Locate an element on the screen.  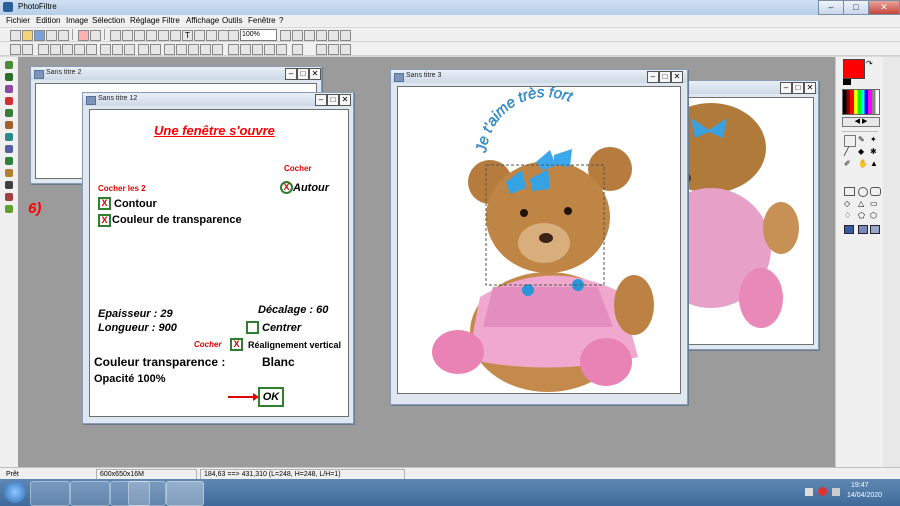
tray-up-icon is located at coordinates (809, 492).